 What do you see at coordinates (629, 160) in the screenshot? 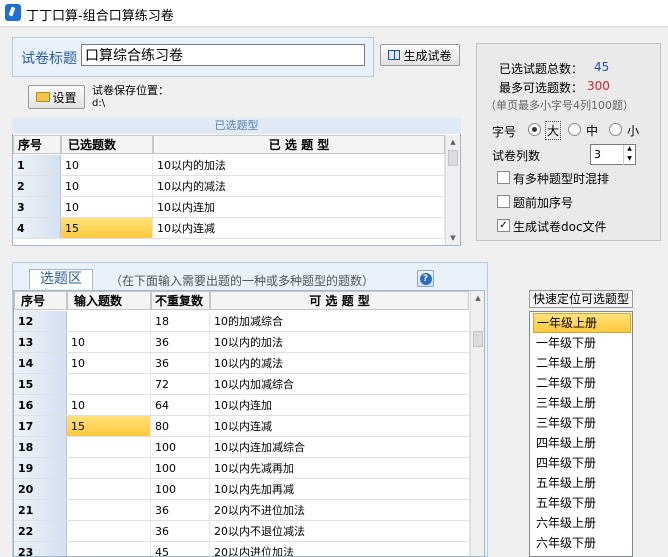
I see `spin-down-arrow-icon: ▼` at bounding box center [629, 160].